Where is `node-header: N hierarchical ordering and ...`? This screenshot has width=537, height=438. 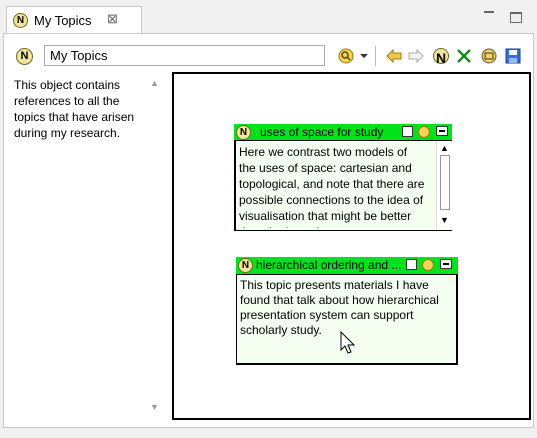 node-header: N hierarchical ordering and ... is located at coordinates (347, 265).